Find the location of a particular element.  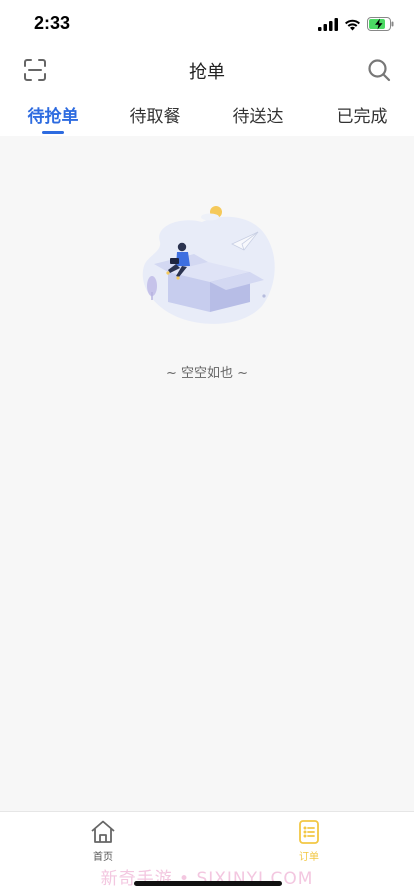

page-title: 抢单 is located at coordinates (207, 72).